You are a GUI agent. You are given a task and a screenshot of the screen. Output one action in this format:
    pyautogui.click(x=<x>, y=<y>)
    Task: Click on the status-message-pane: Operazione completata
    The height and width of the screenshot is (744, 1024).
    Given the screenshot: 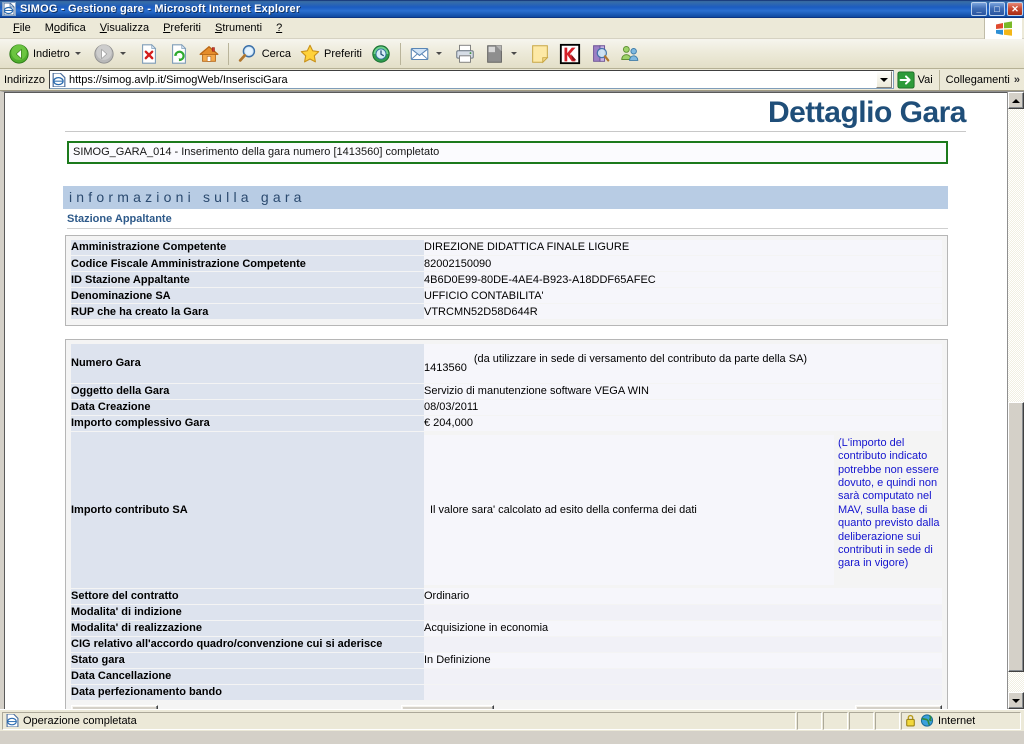 What is the action you would take?
    pyautogui.click(x=399, y=720)
    